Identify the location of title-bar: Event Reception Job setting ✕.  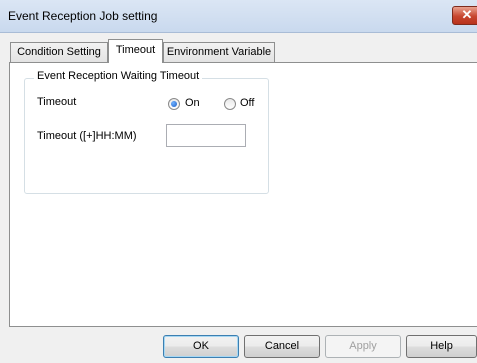
(238, 16).